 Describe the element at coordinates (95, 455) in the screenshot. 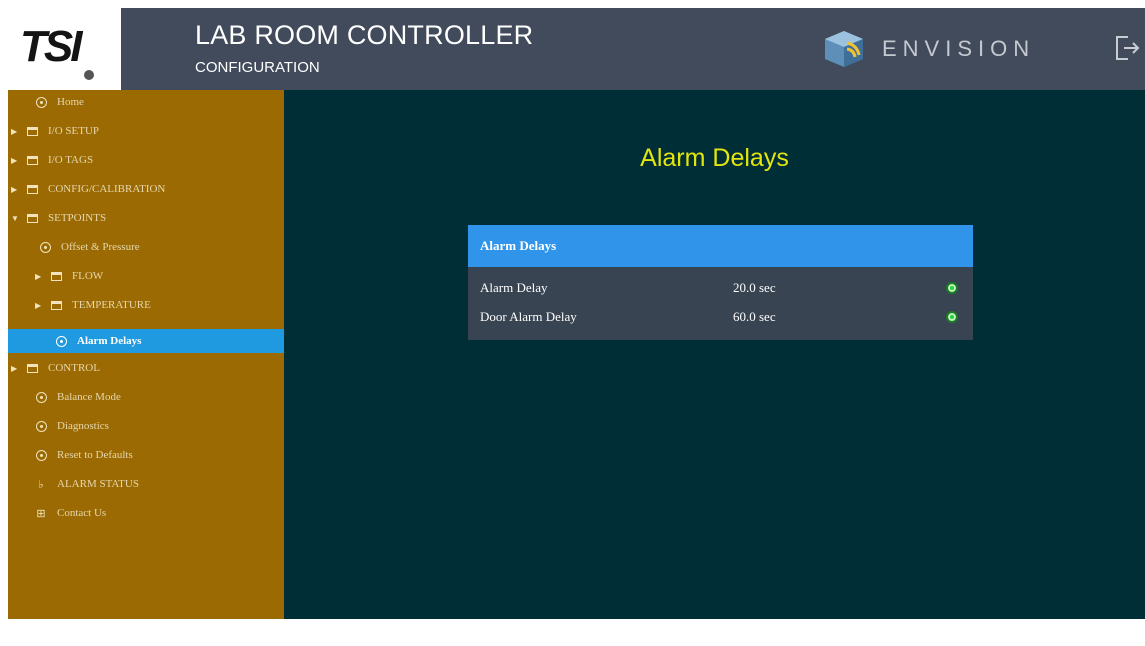

I see `sidebar-item-label: Reset to Defaults` at that location.